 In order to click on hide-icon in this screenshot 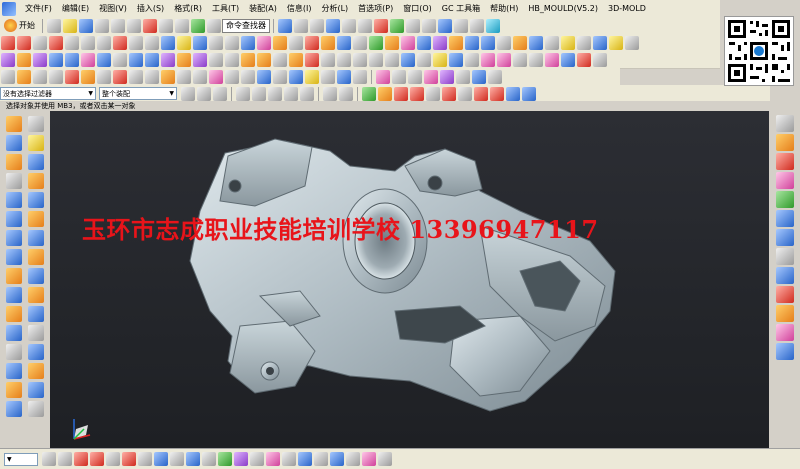, I will do `click(399, 76)`.